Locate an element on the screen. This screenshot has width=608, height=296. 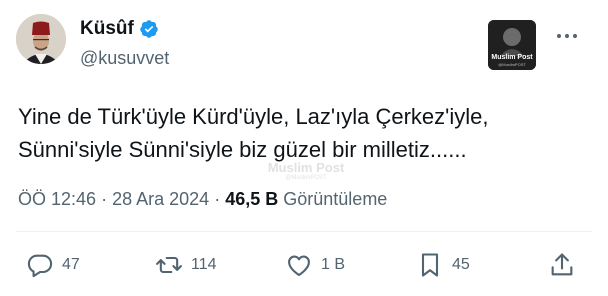
bookmark-button: 45 is located at coordinates (443, 265).